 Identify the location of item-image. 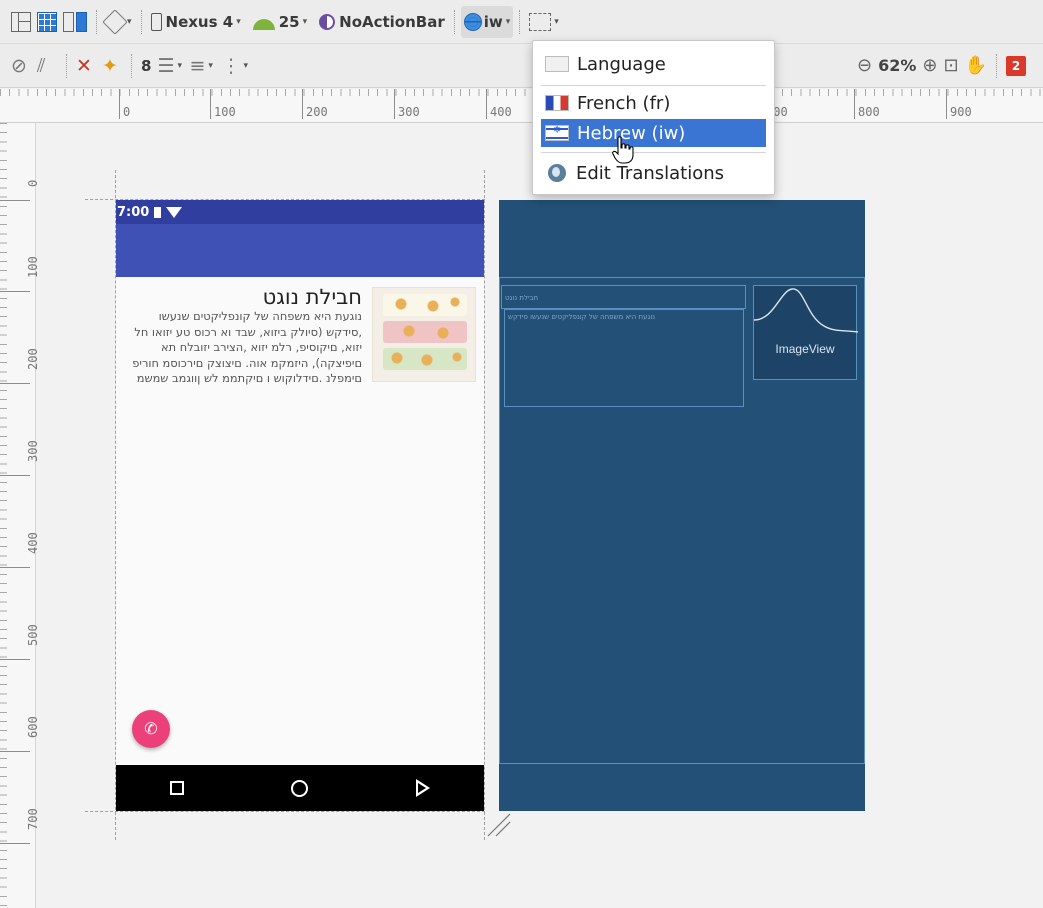
(424, 334).